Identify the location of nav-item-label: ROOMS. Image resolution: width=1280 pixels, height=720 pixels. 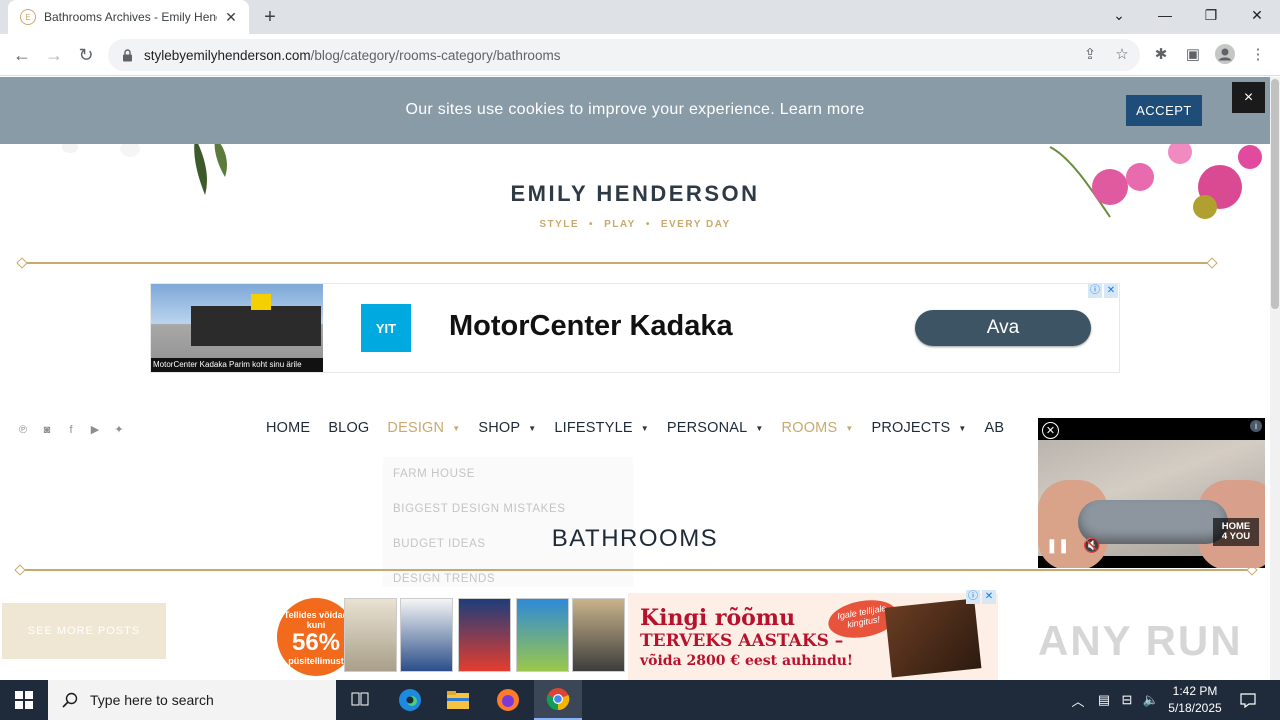
(809, 428).